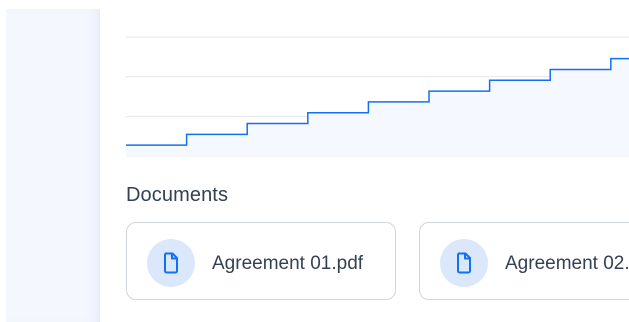 This screenshot has width=629, height=322. Describe the element at coordinates (53, 165) in the screenshot. I see `sidebar` at that location.